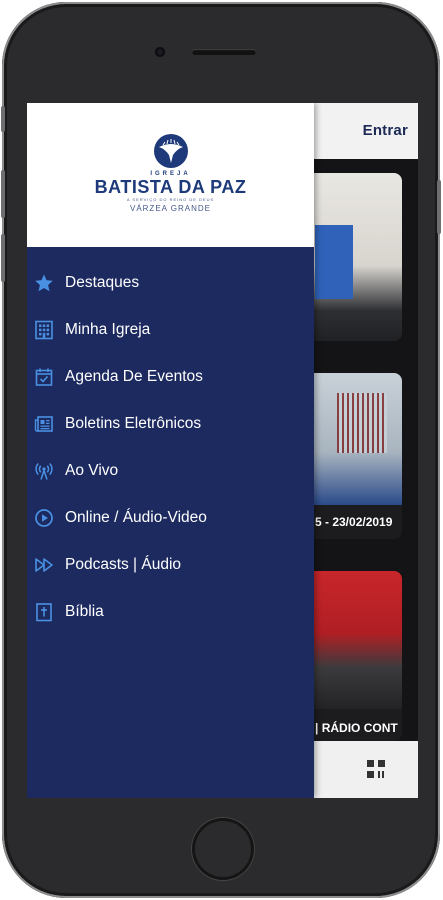  What do you see at coordinates (356, 728) in the screenshot?
I see `card-caption: | RÁDIO CONT` at bounding box center [356, 728].